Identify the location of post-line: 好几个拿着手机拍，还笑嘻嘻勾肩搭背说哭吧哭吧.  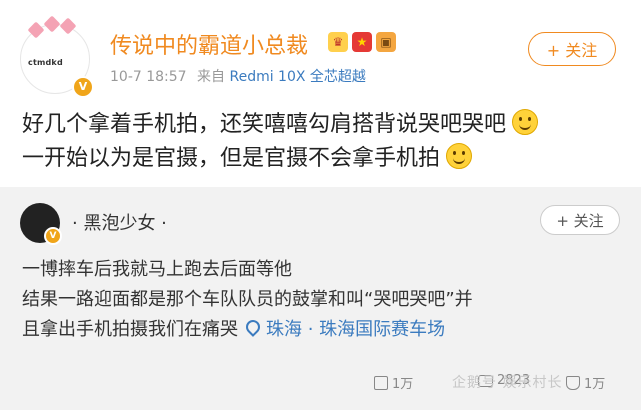
(280, 125).